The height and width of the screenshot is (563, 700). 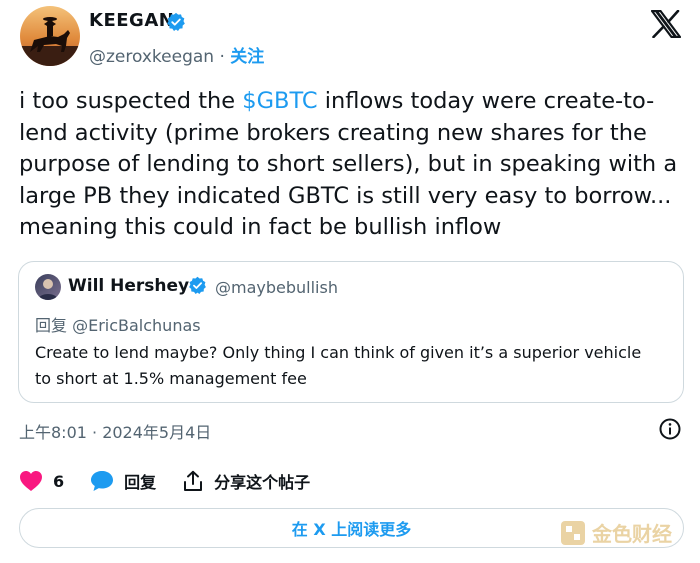 I want to click on action-bar: 6 回复 分享这个帖子, so click(x=177, y=481).